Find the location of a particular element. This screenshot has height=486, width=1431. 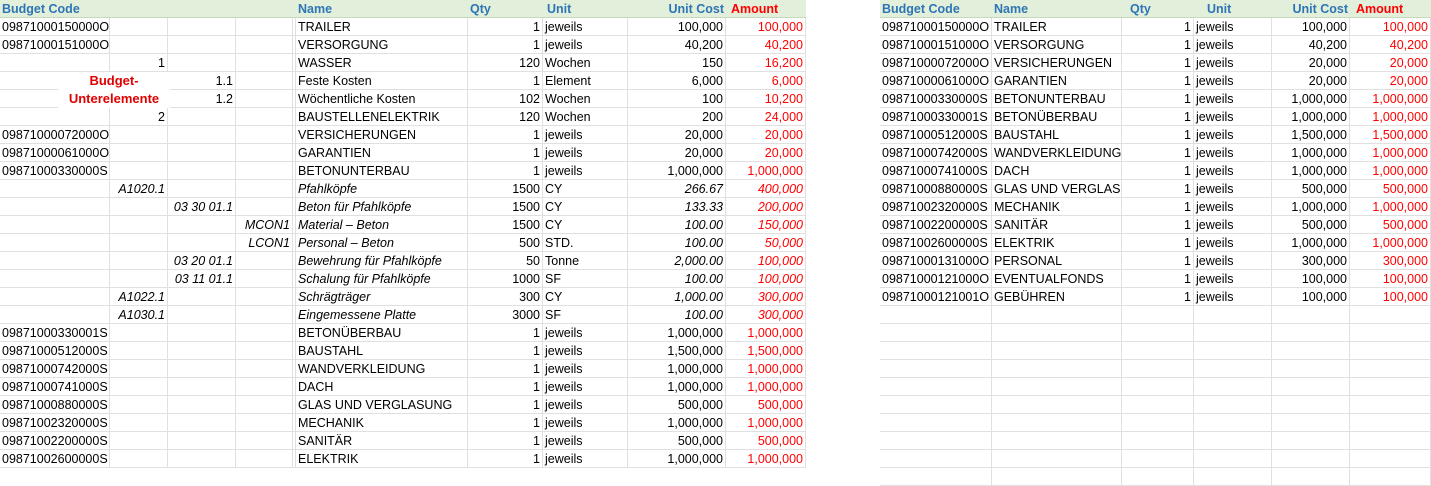

header-budget-code-right: Budget Code is located at coordinates (936, 9).